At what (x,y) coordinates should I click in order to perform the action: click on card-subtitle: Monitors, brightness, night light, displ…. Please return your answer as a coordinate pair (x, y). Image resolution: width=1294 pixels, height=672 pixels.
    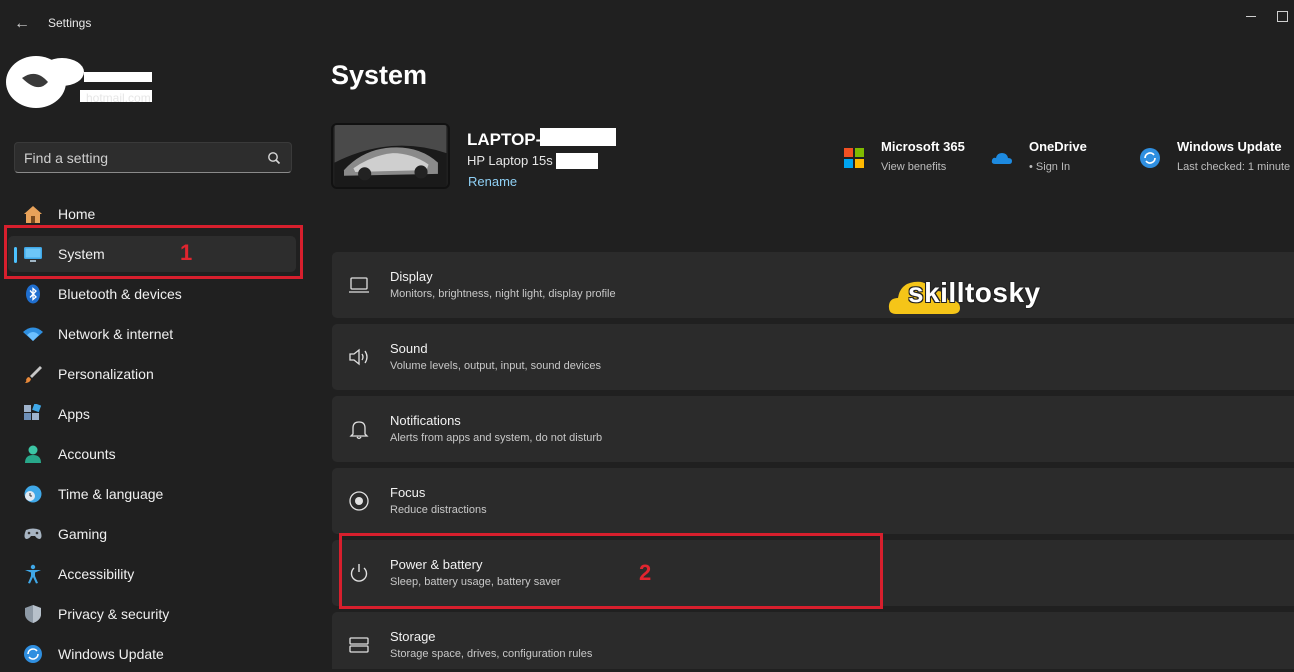
    Looking at the image, I should click on (503, 294).